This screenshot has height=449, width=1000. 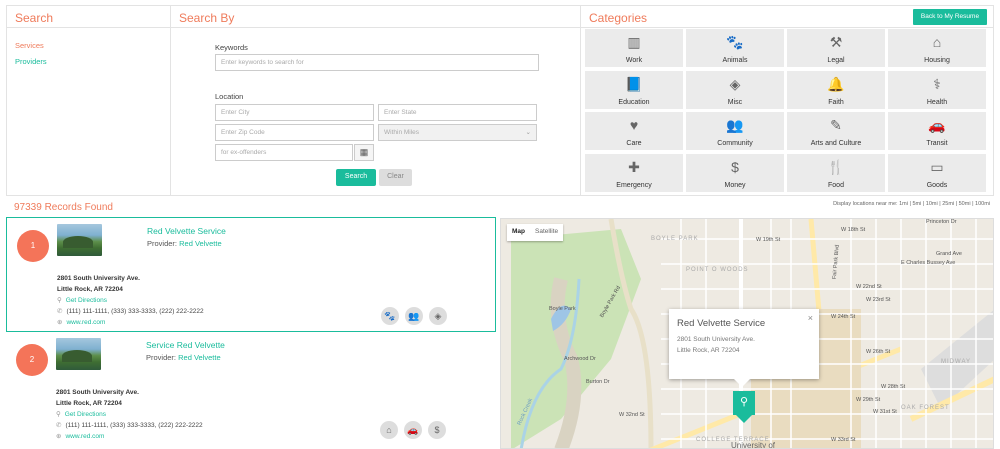 What do you see at coordinates (634, 172) in the screenshot?
I see `category-emergency: ✚ Emergency` at bounding box center [634, 172].